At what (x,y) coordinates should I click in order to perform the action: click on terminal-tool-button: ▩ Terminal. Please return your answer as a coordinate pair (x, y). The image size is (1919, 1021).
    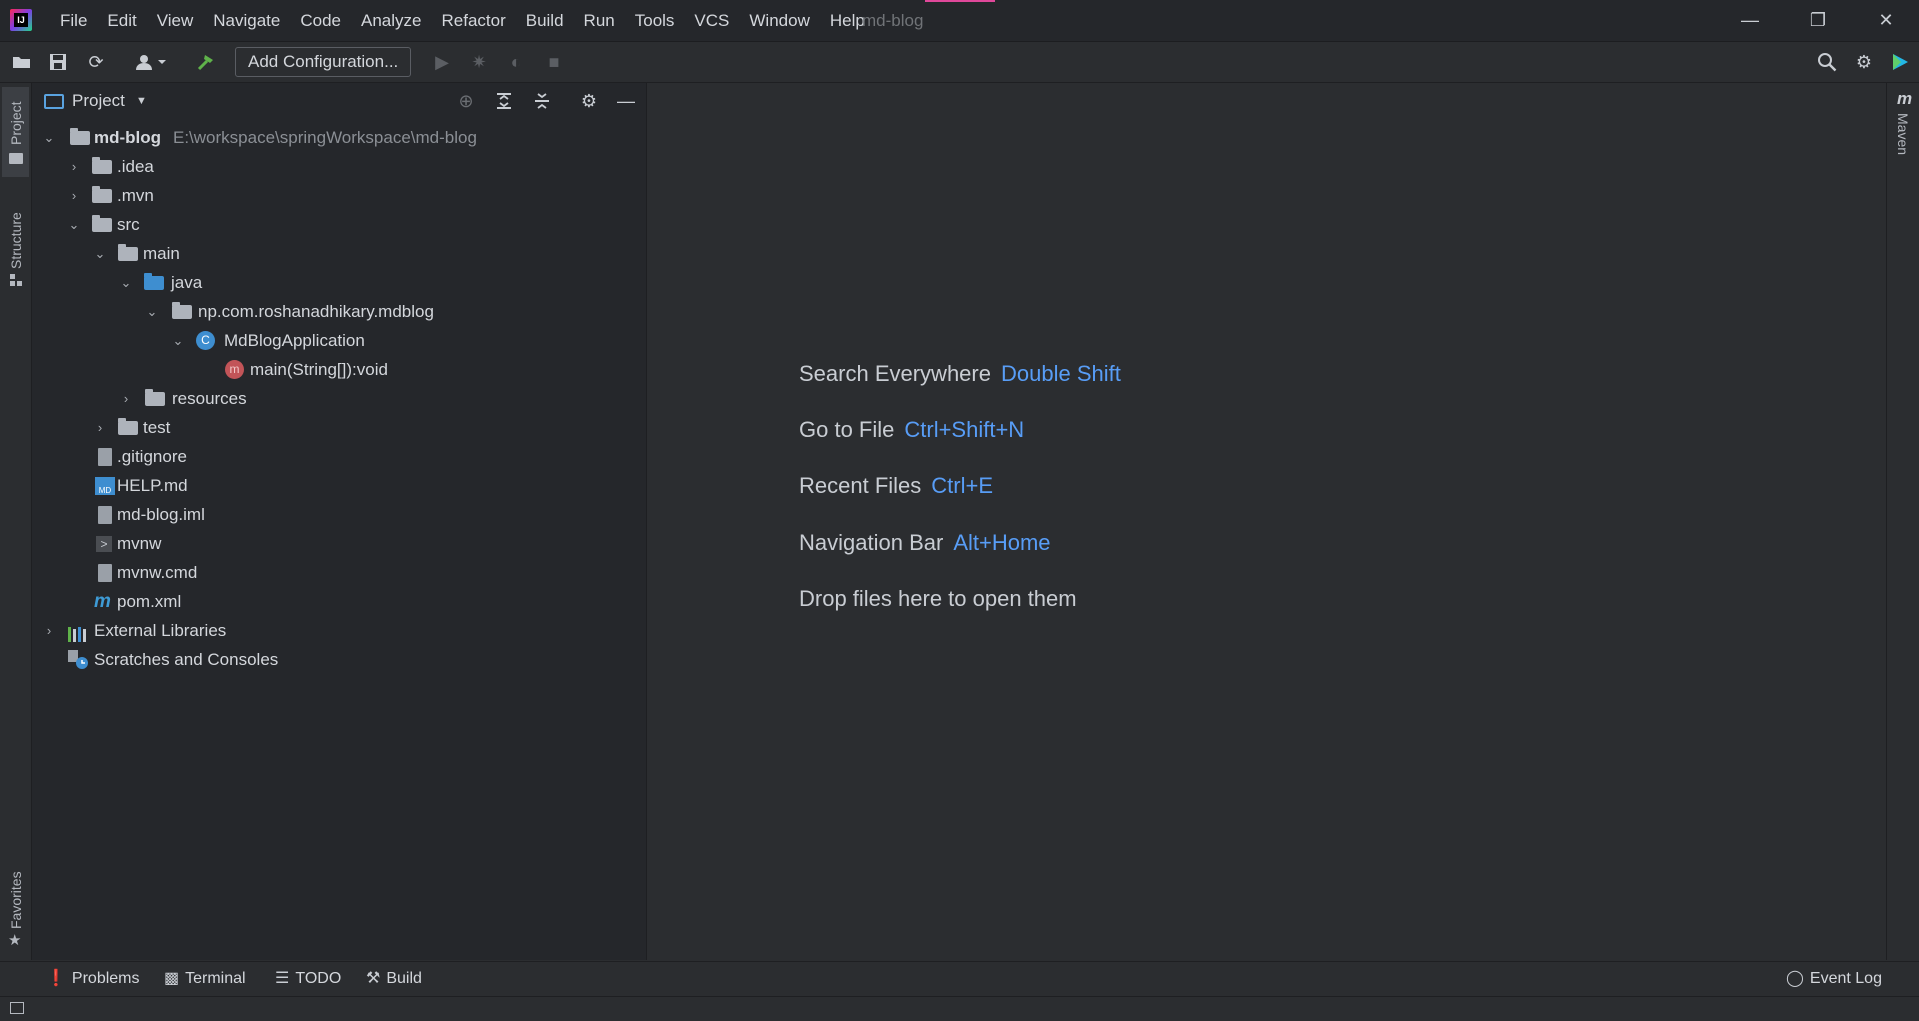
    Looking at the image, I should click on (205, 979).